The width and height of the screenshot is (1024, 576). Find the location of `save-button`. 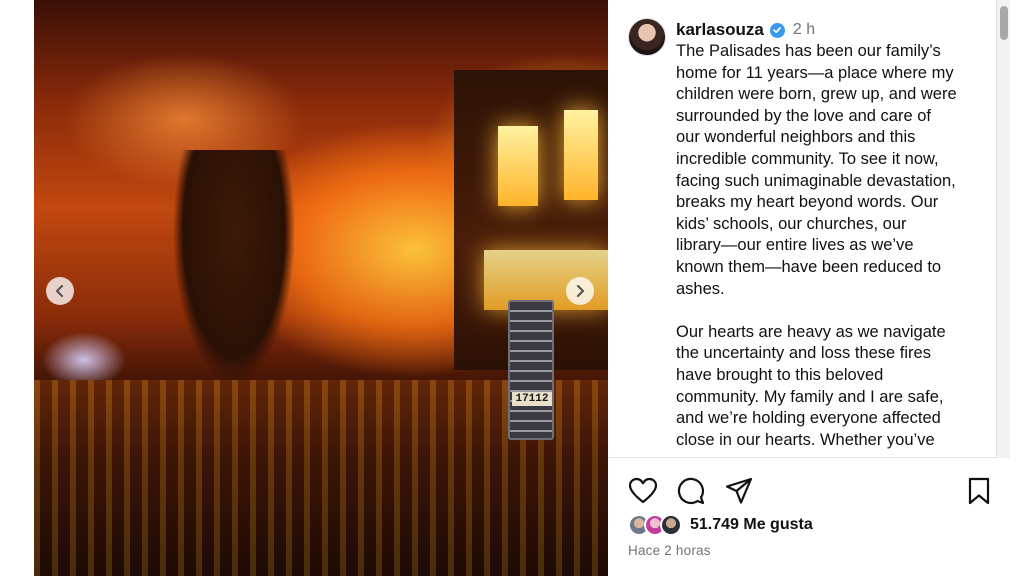

save-button is located at coordinates (979, 491).